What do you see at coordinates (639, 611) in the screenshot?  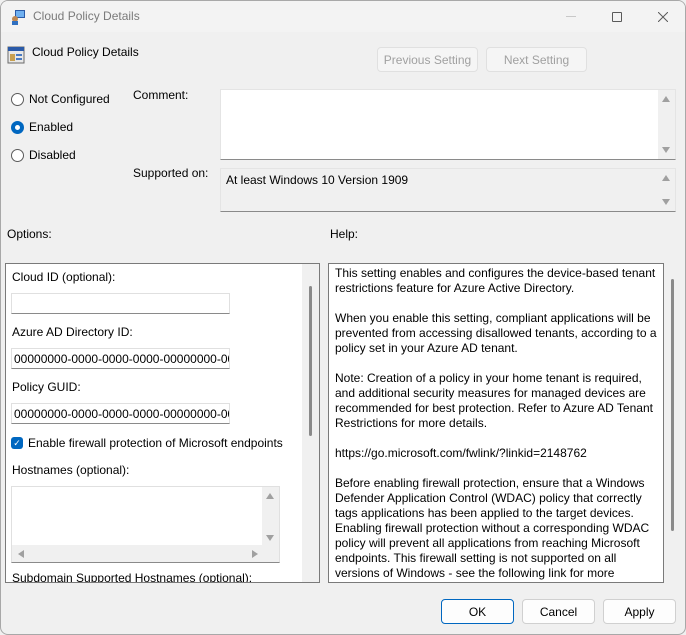 I see `apply-button: Apply` at bounding box center [639, 611].